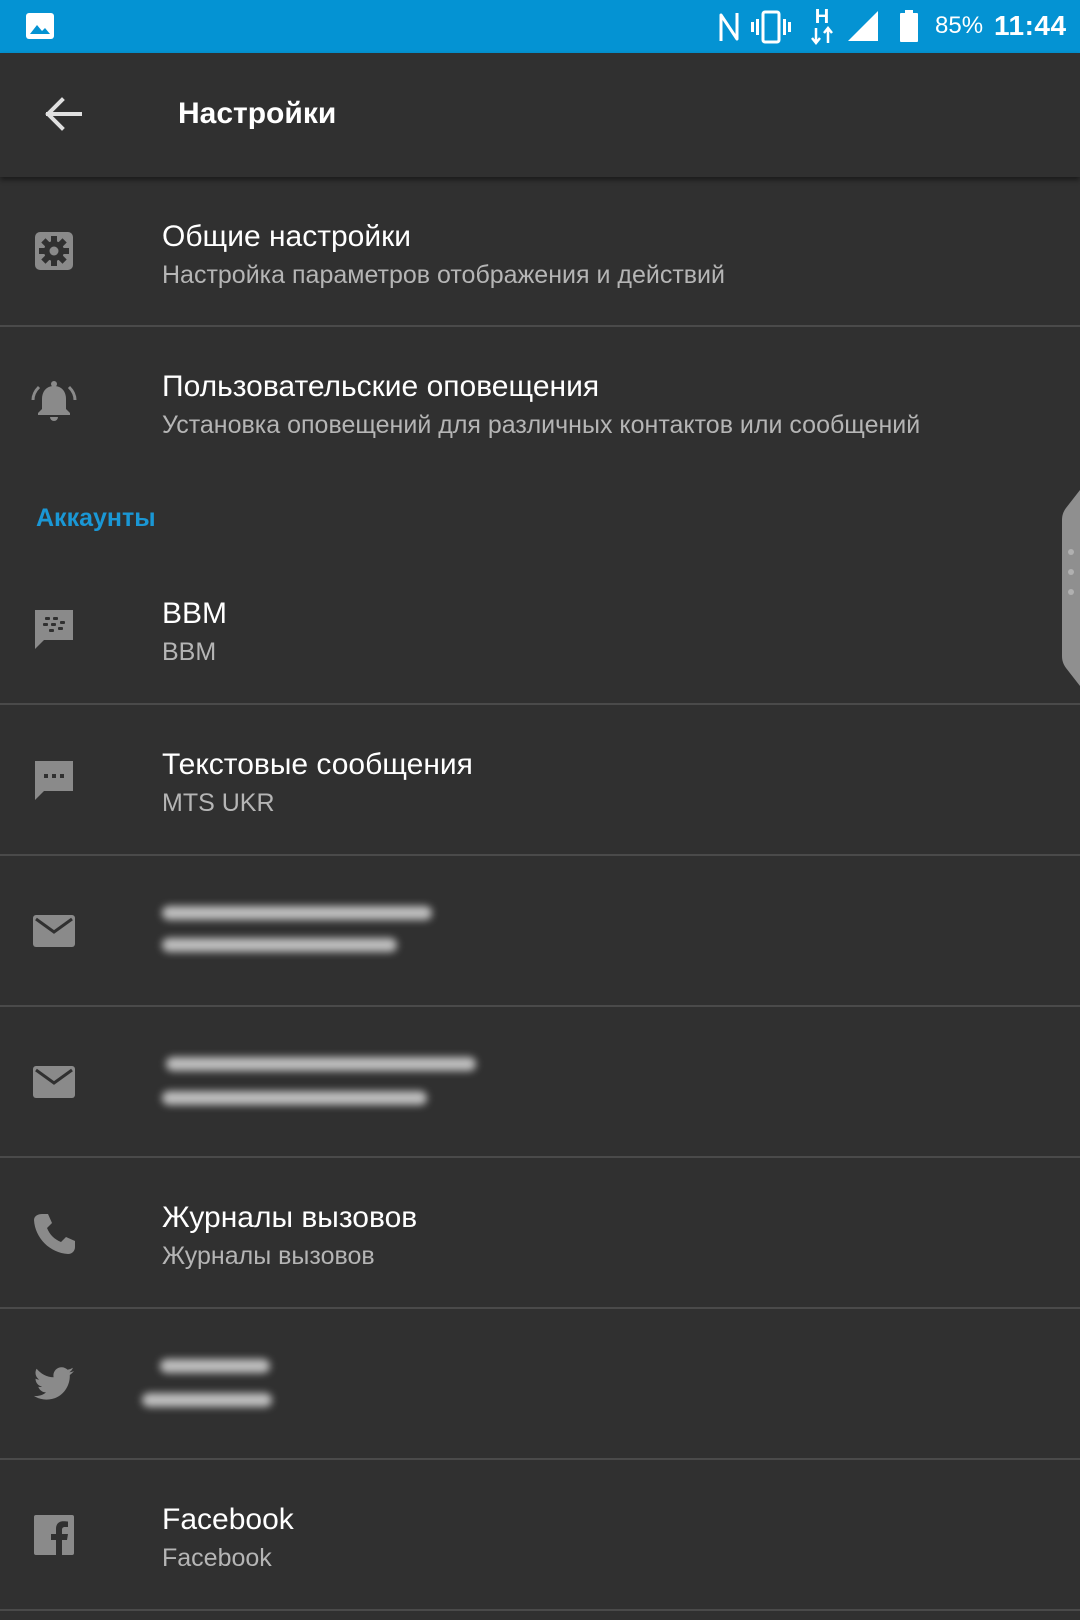  What do you see at coordinates (959, 25) in the screenshot?
I see `battery-percent: 85%` at bounding box center [959, 25].